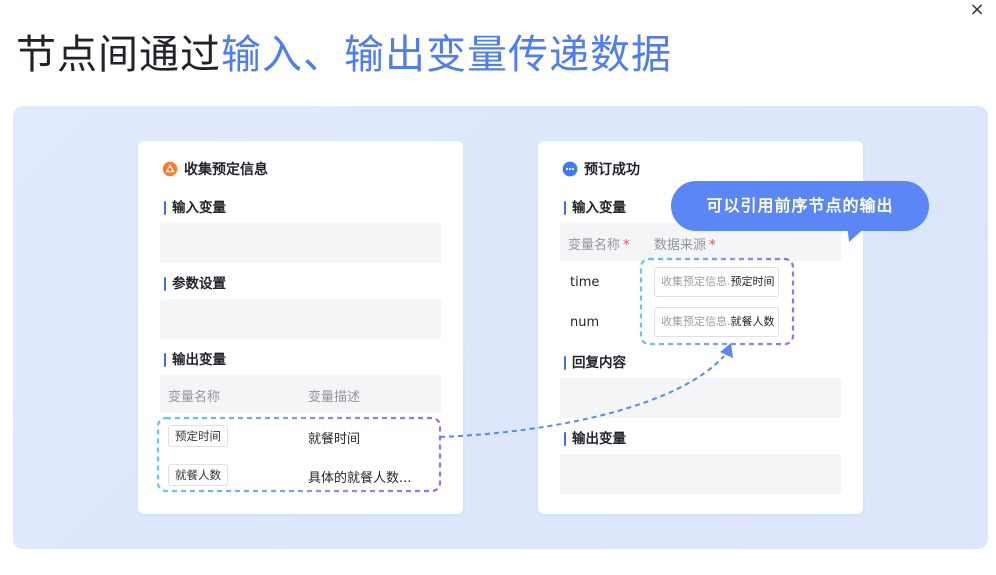 This screenshot has width=996, height=575. I want to click on input-var-name: time, so click(585, 282).